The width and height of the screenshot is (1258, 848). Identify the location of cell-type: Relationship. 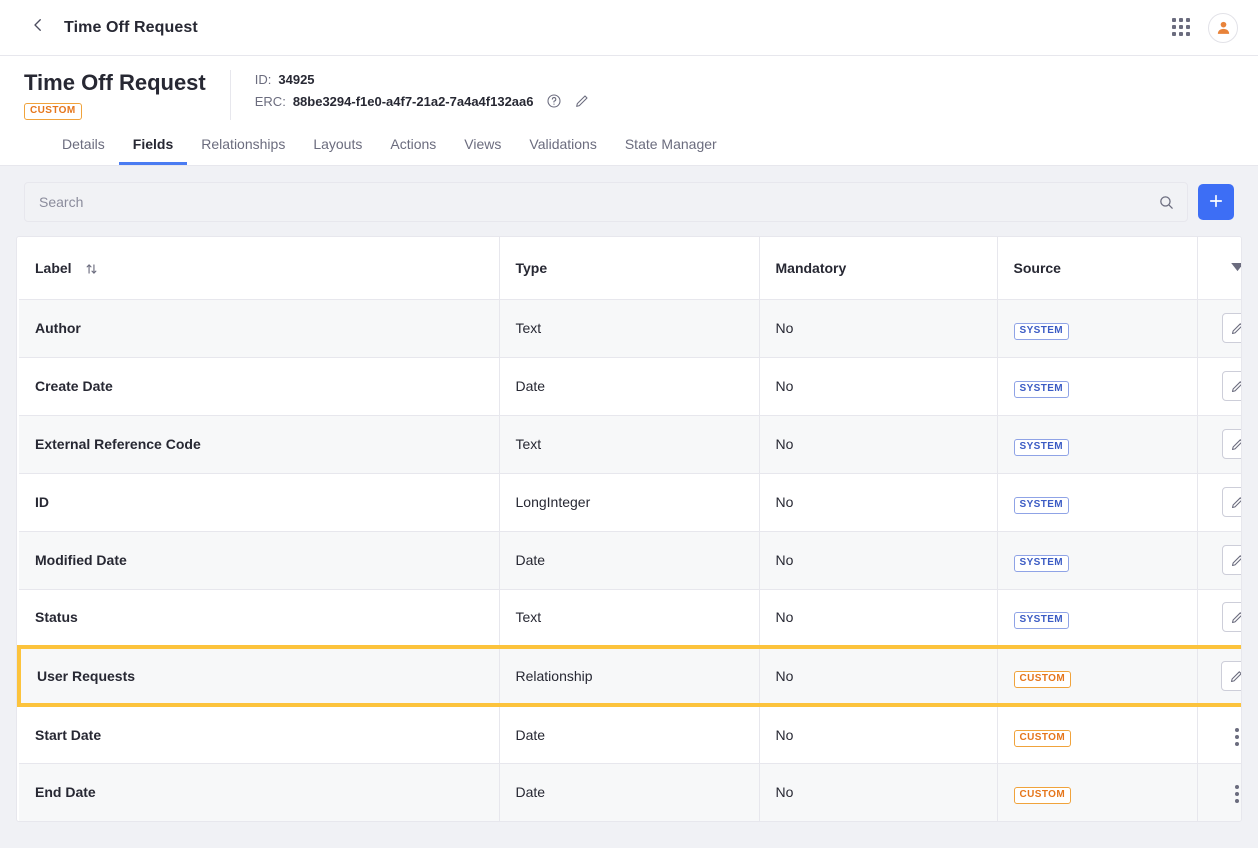
(629, 676).